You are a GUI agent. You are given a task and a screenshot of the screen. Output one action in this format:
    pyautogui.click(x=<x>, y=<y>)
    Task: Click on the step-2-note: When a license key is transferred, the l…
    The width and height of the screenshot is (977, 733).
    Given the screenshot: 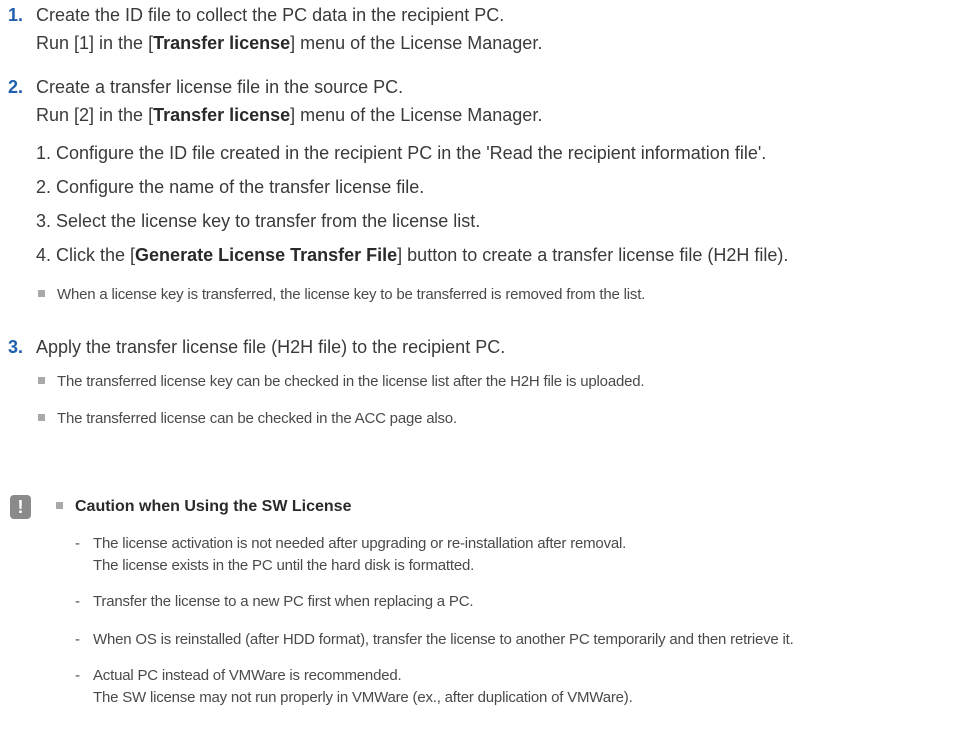 What is the action you would take?
    pyautogui.click(x=341, y=295)
    